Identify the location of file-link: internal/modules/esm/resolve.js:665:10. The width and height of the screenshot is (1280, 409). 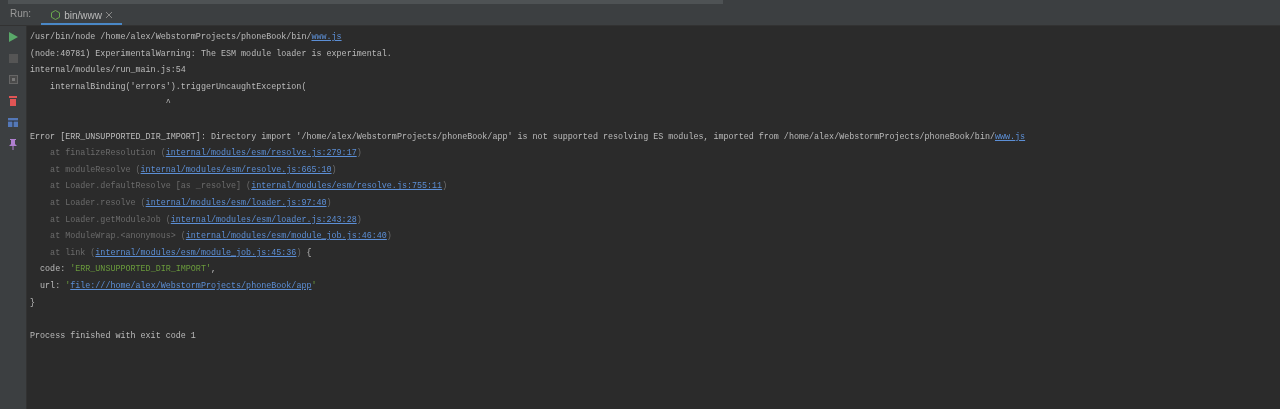
(236, 169).